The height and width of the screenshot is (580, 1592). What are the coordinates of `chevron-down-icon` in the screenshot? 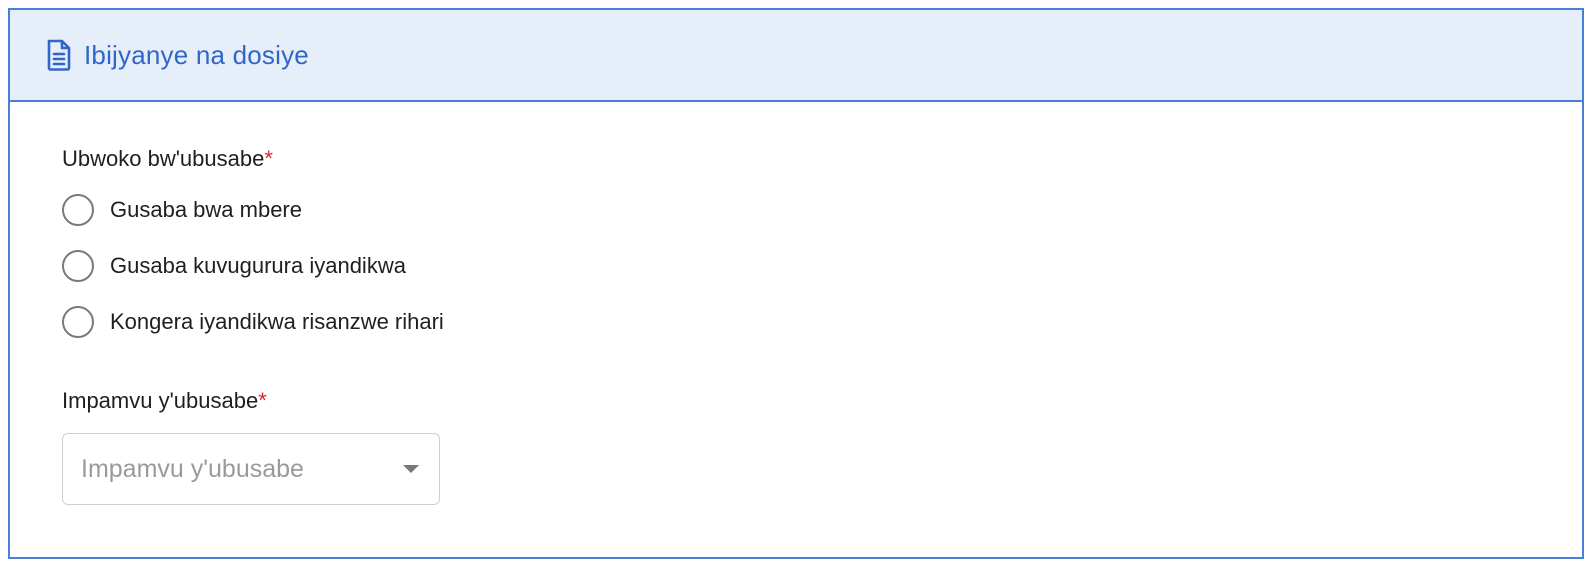 It's located at (411, 469).